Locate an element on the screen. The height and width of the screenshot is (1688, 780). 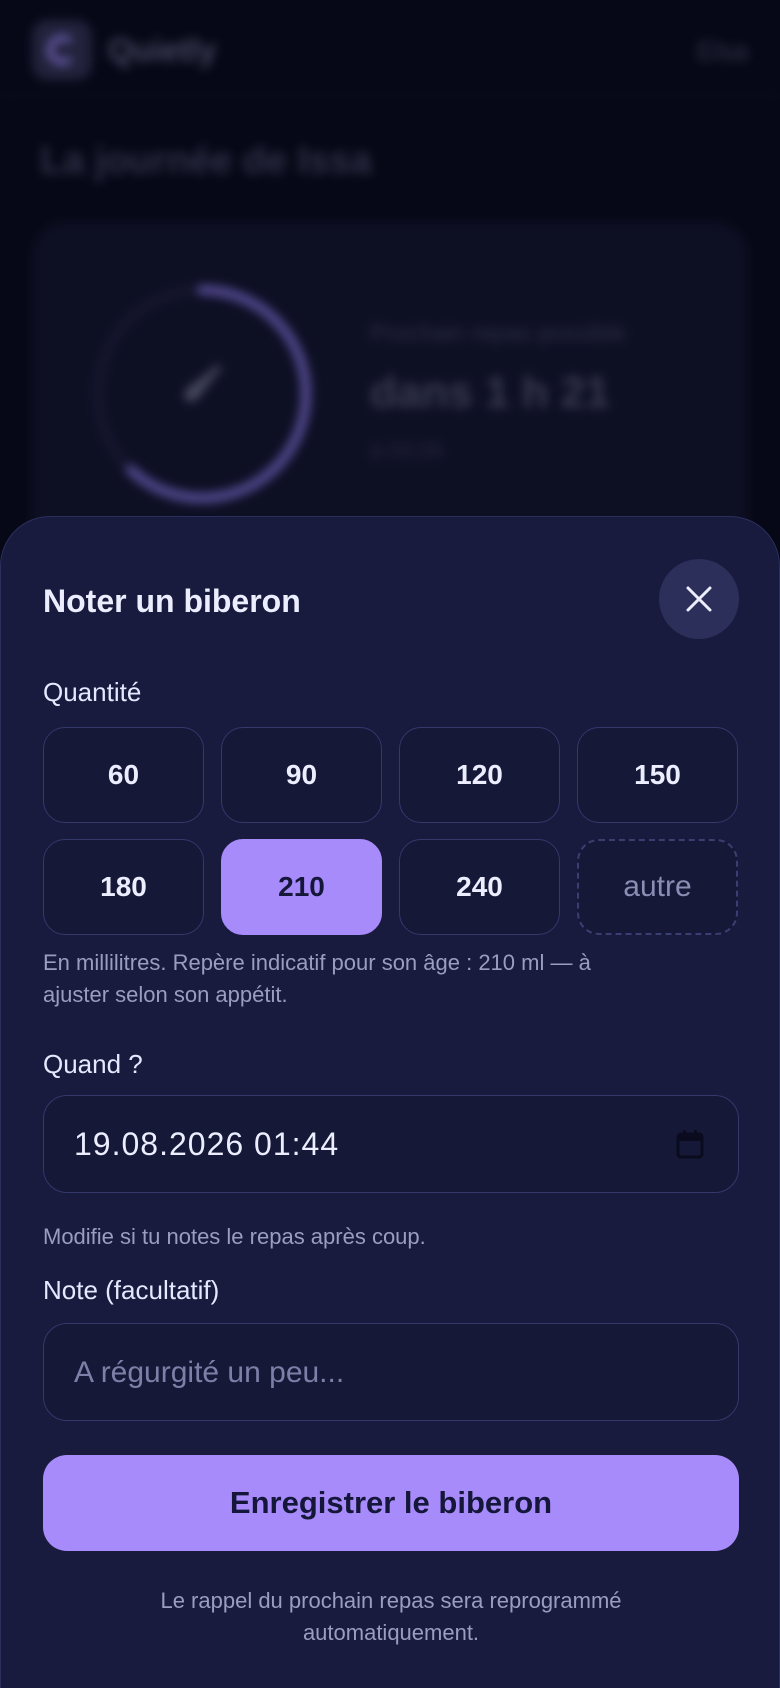
next-meal-time: à 03:05 is located at coordinates (407, 450).